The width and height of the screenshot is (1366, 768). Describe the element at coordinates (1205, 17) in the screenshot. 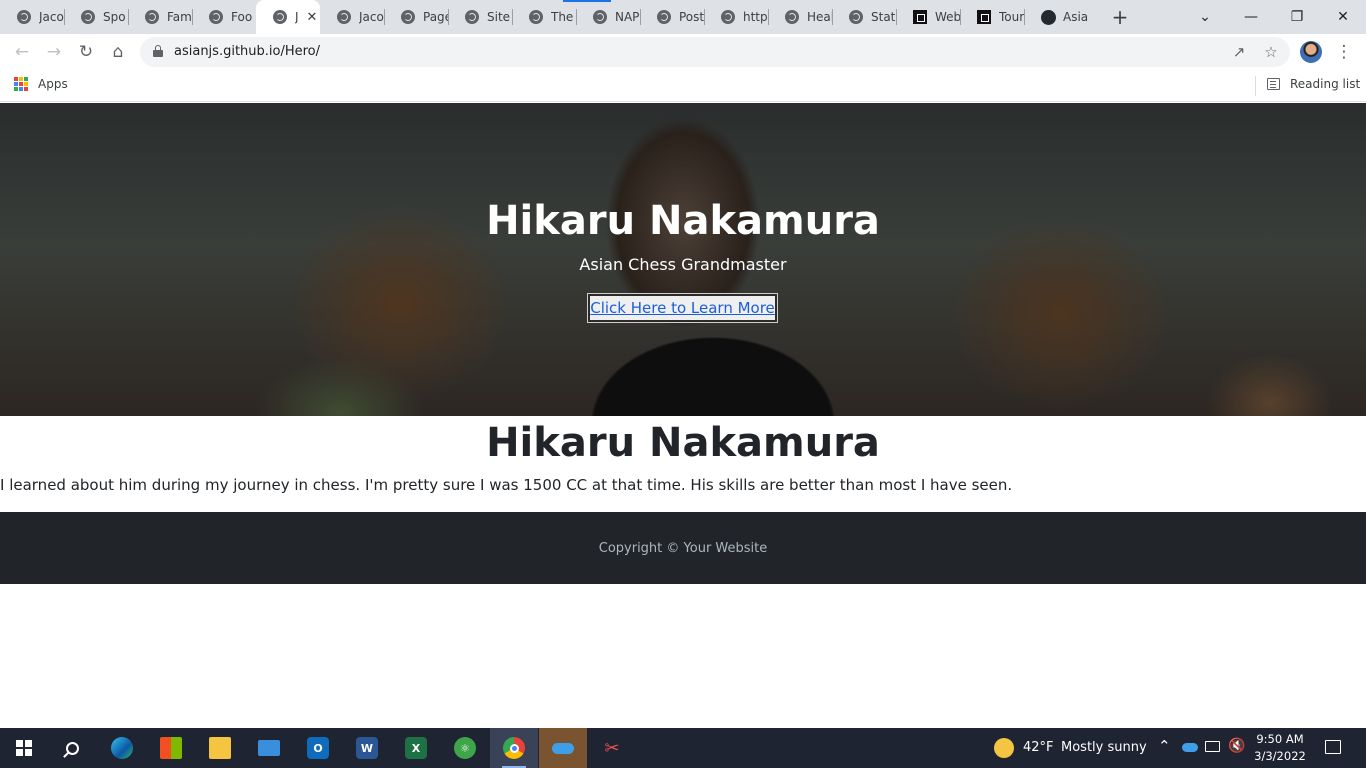

I see `tab-search-chevron-icon: ⌄` at that location.